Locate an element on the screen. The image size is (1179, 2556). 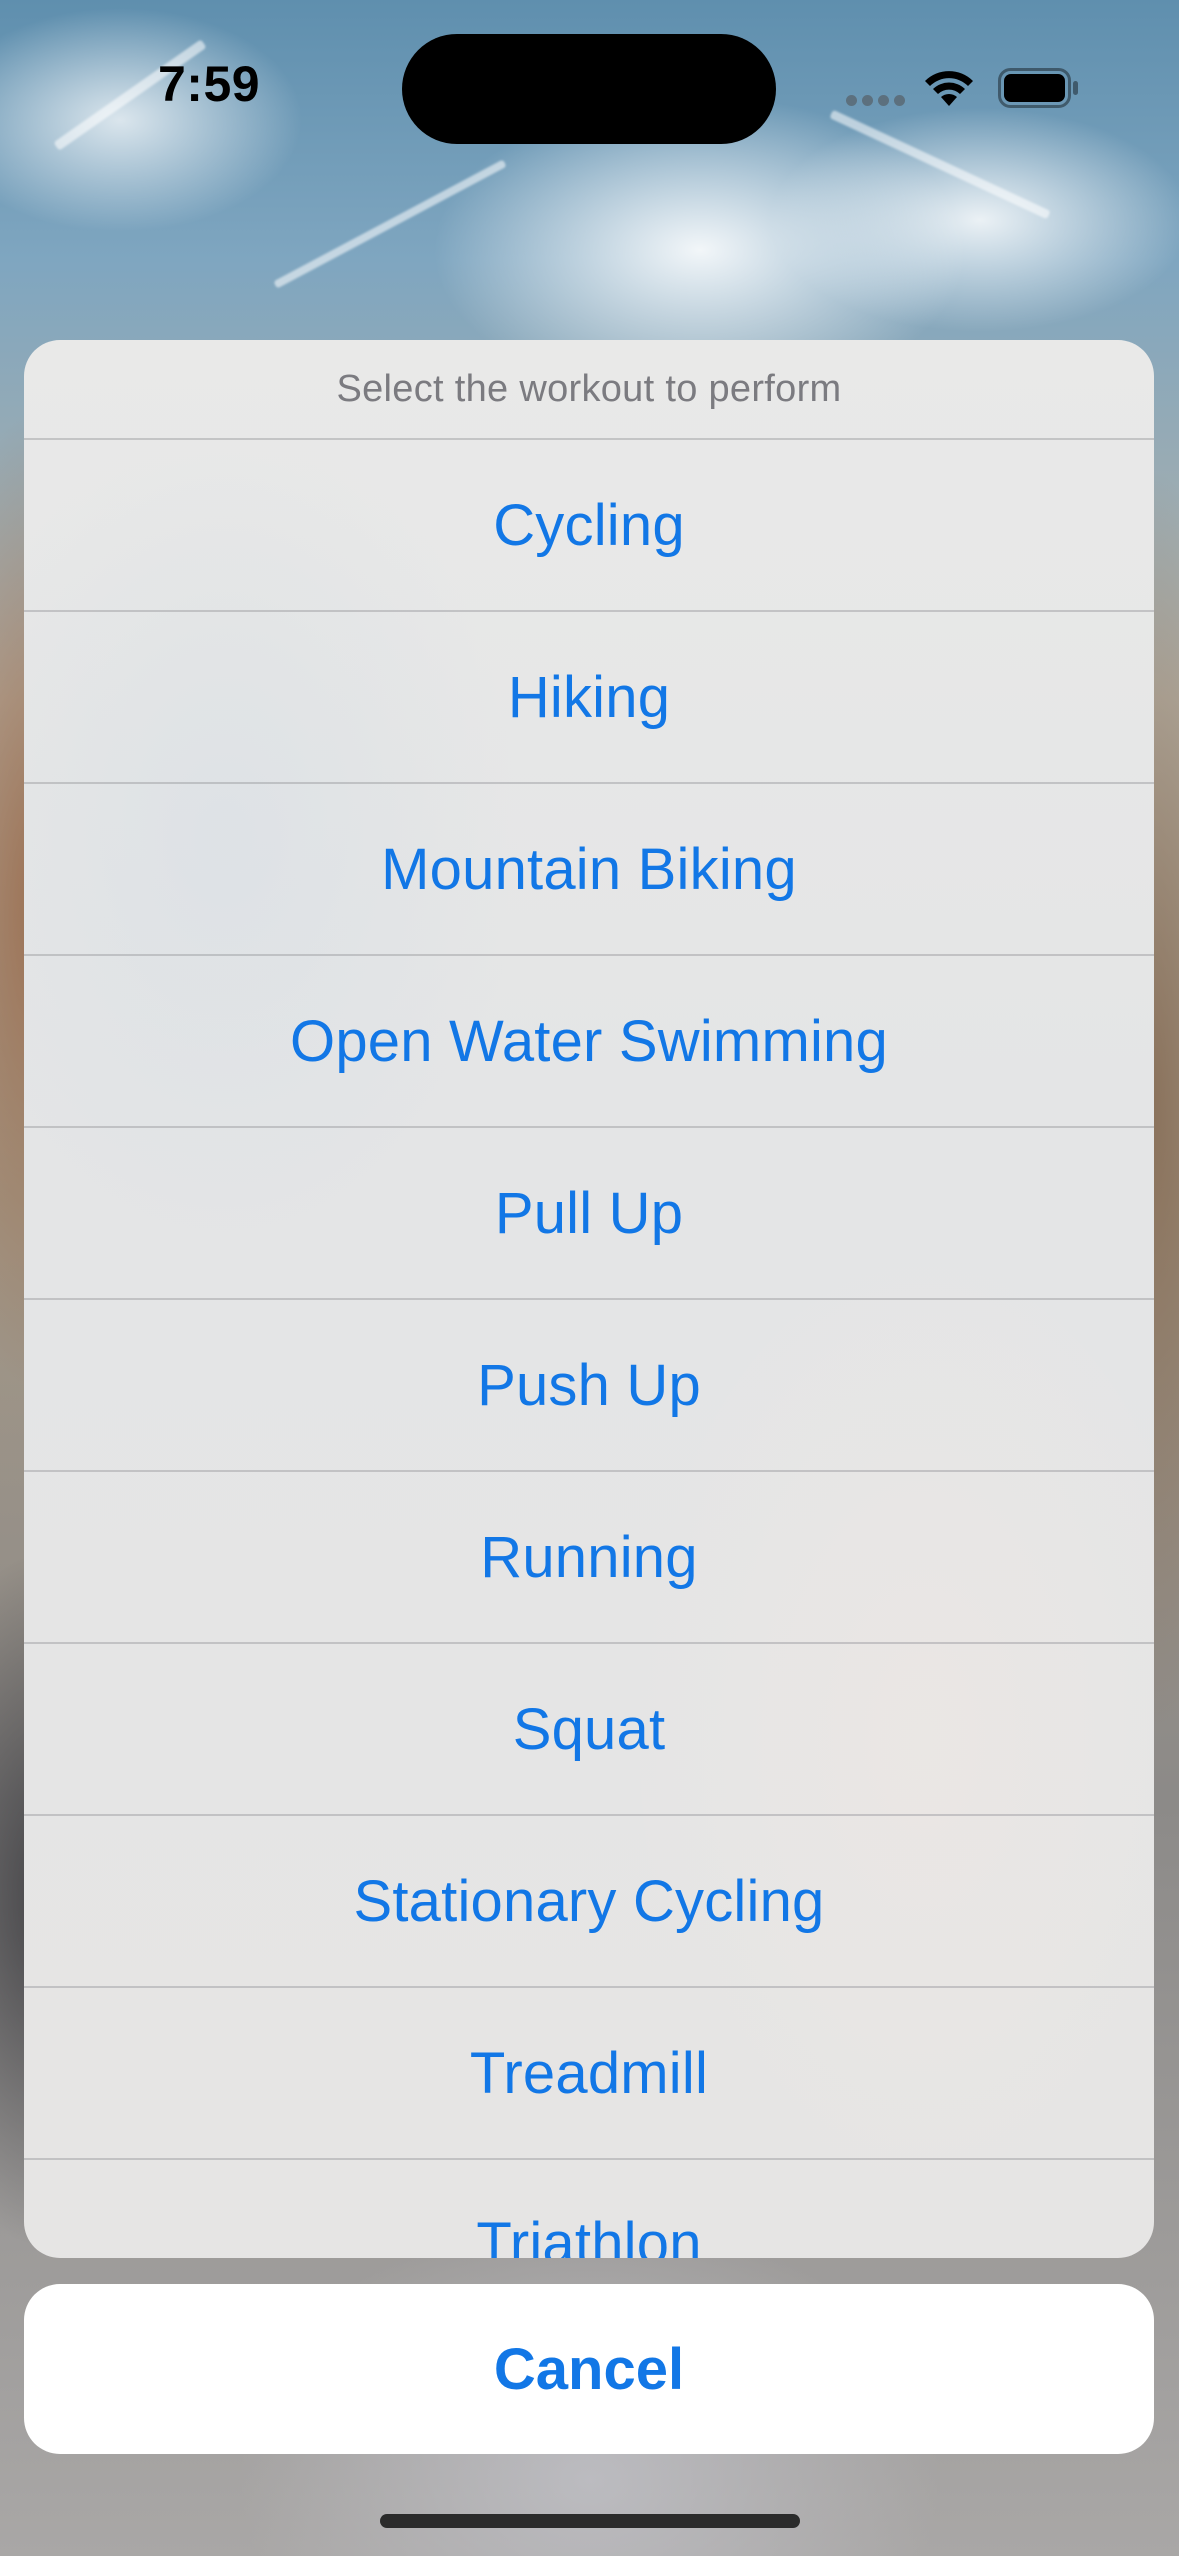
option-push-up: Push Up is located at coordinates (589, 1386).